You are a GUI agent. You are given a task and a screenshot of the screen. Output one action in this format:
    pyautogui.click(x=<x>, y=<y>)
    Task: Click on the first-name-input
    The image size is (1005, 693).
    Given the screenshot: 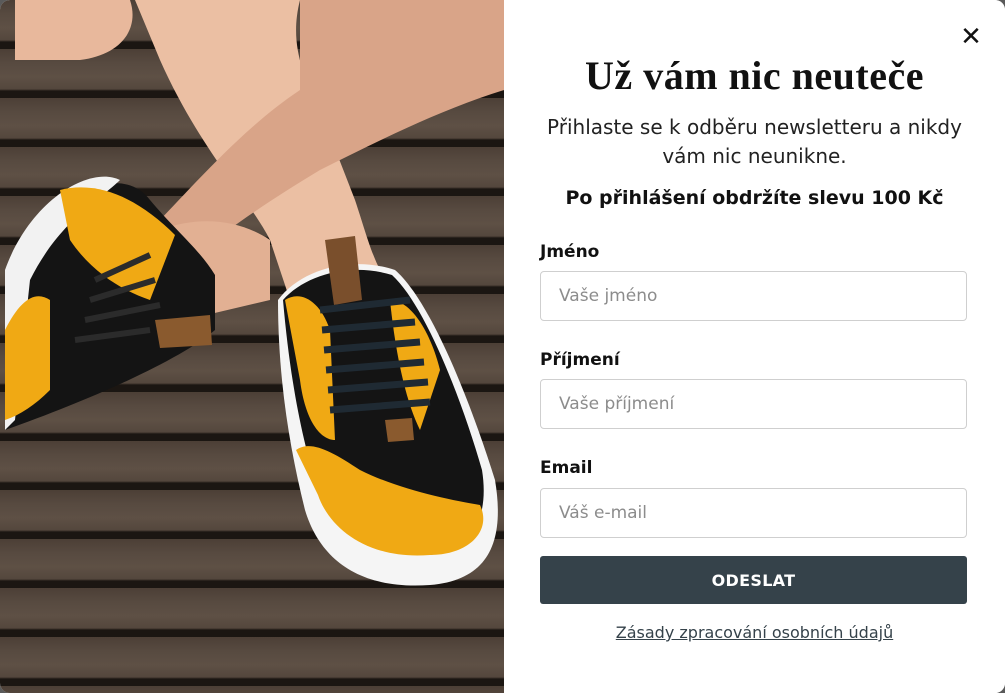 What is the action you would take?
    pyautogui.click(x=753, y=296)
    